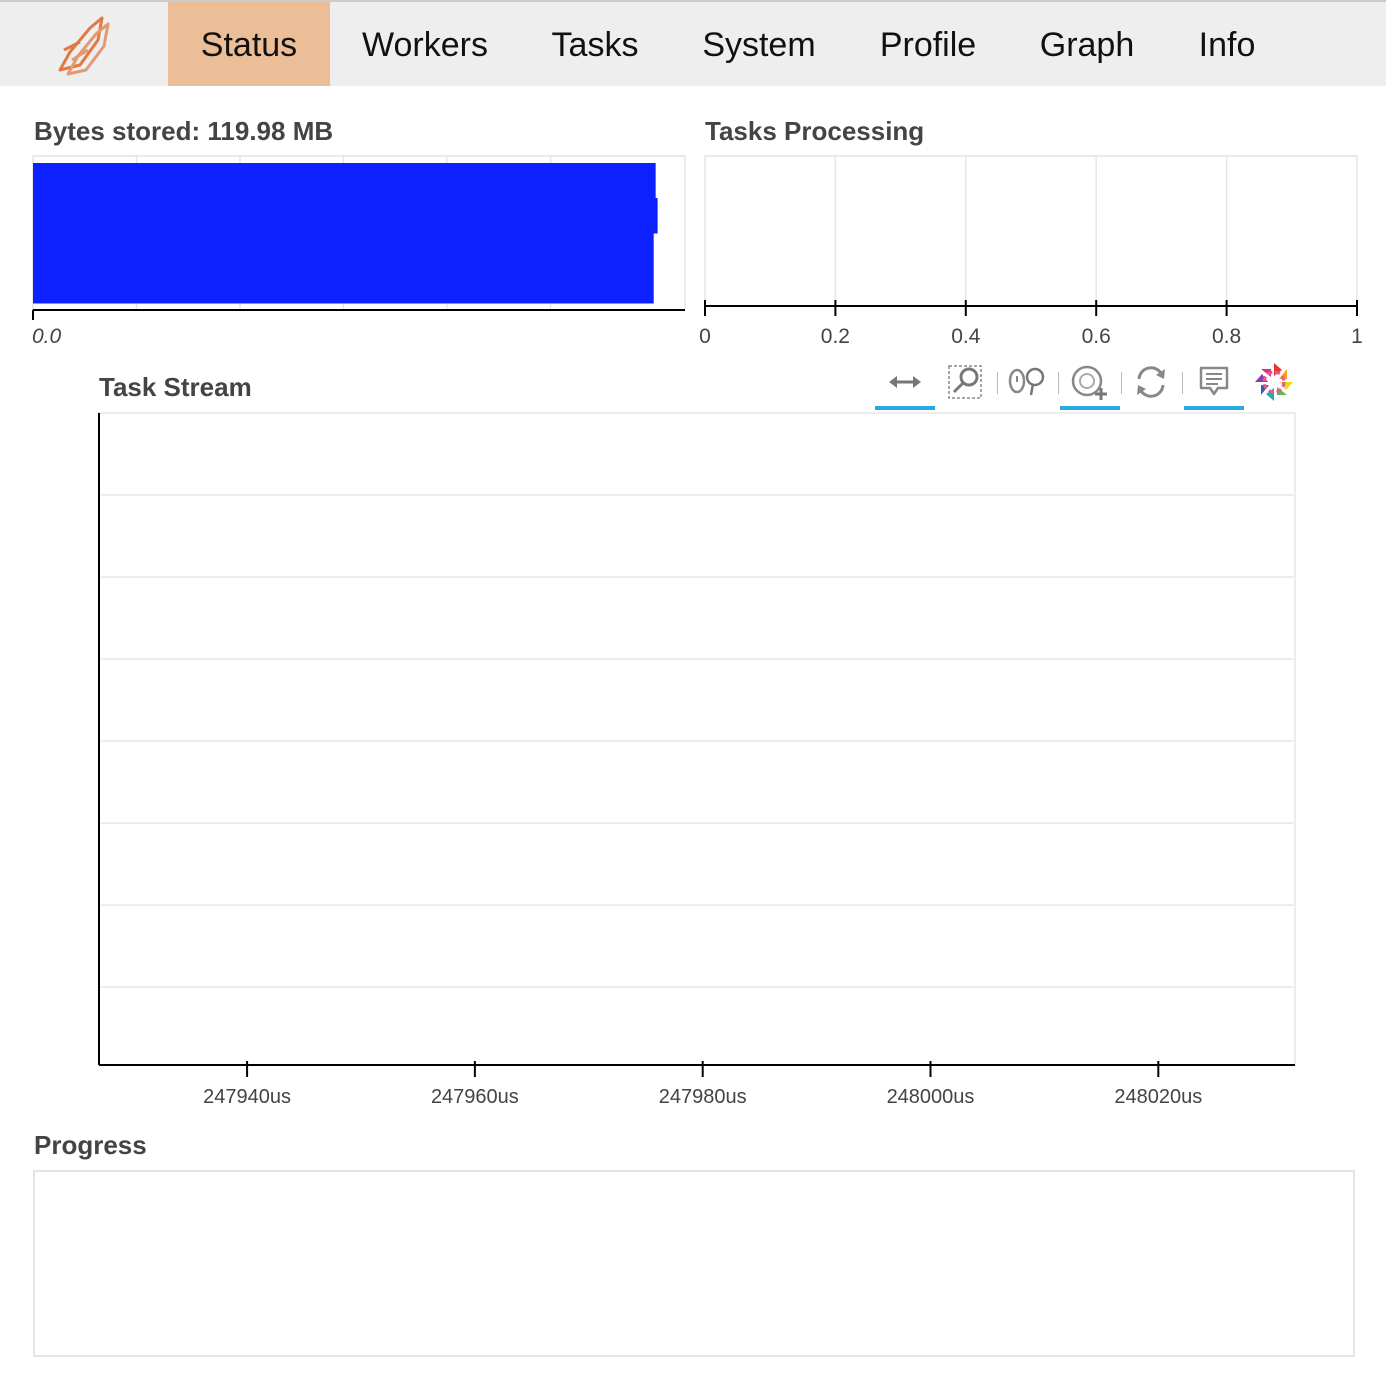  What do you see at coordinates (1226, 336) in the screenshot?
I see `tasks-processing-tick-label: 0.8` at bounding box center [1226, 336].